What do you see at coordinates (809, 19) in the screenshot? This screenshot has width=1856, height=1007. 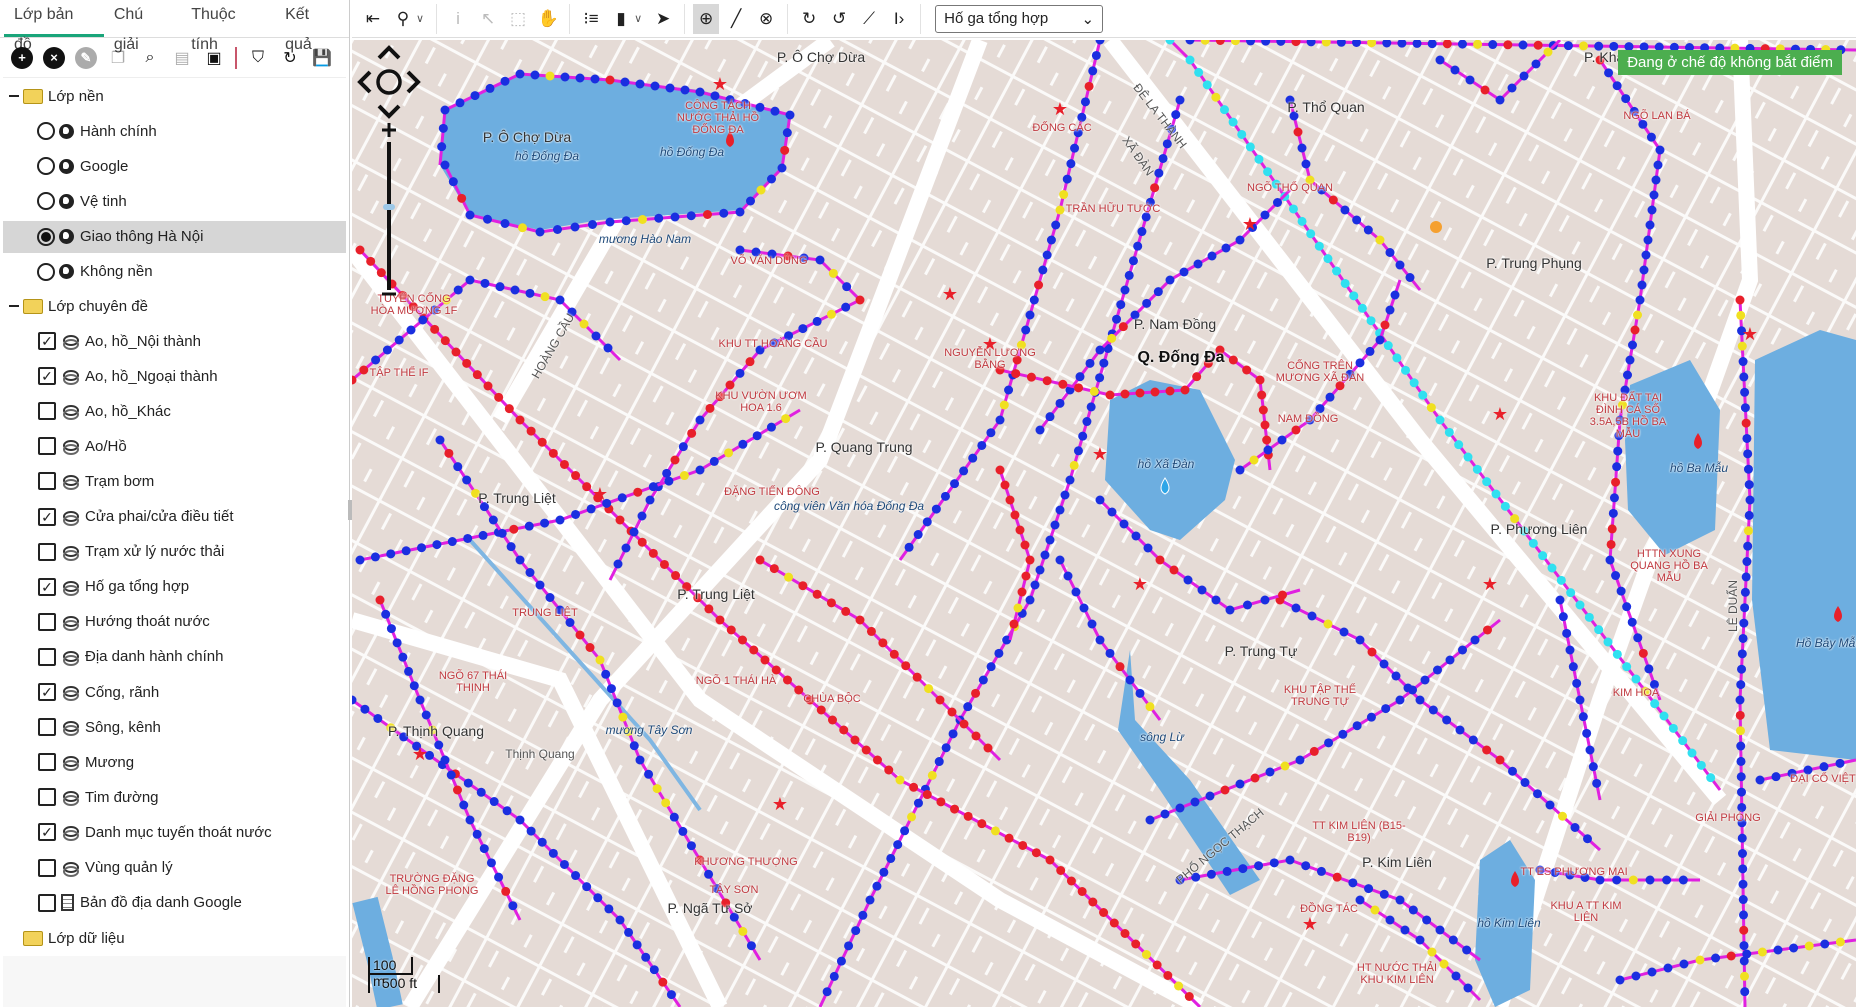 I see `redo-icon: ↻` at bounding box center [809, 19].